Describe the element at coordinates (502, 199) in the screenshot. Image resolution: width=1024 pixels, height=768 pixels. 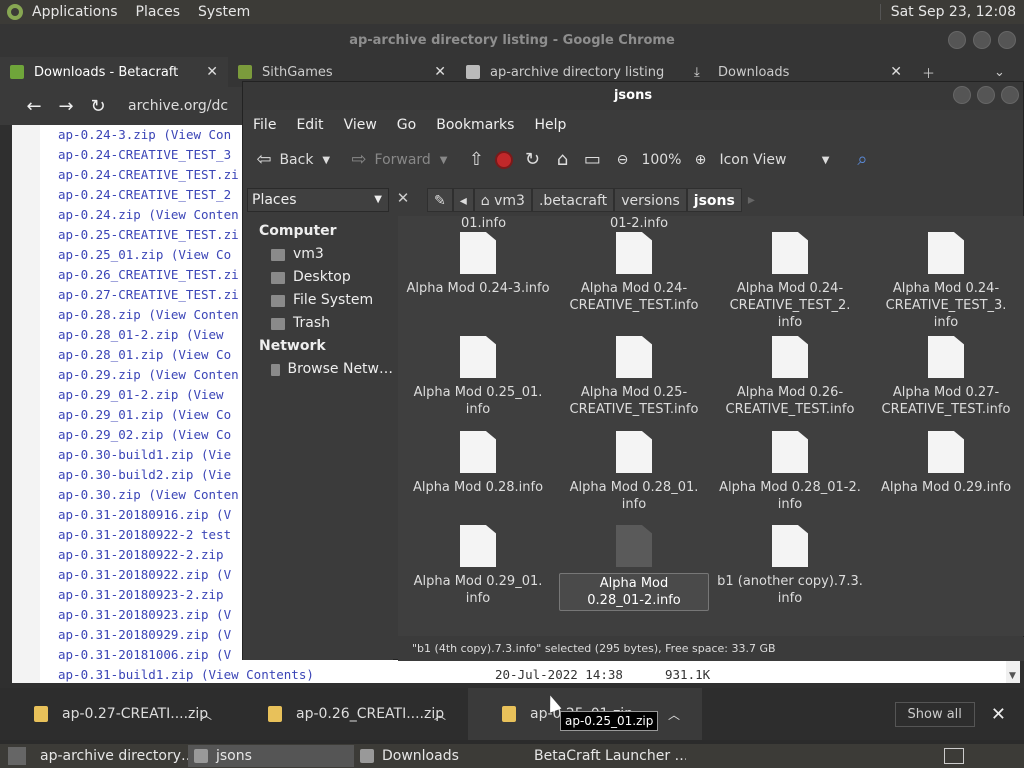
I see `crumb-vm3: ⌂ vm3` at that location.